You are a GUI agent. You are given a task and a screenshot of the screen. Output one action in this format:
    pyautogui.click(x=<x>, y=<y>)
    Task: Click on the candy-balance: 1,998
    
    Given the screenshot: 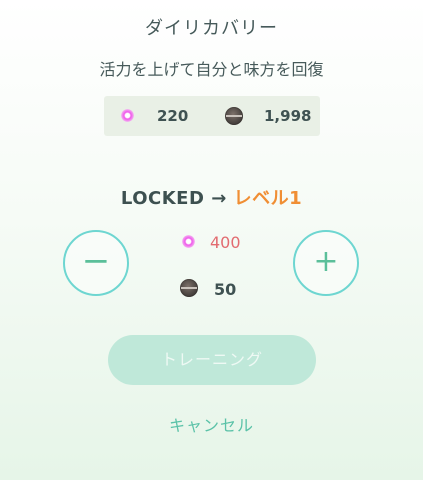 What is the action you would take?
    pyautogui.click(x=288, y=116)
    